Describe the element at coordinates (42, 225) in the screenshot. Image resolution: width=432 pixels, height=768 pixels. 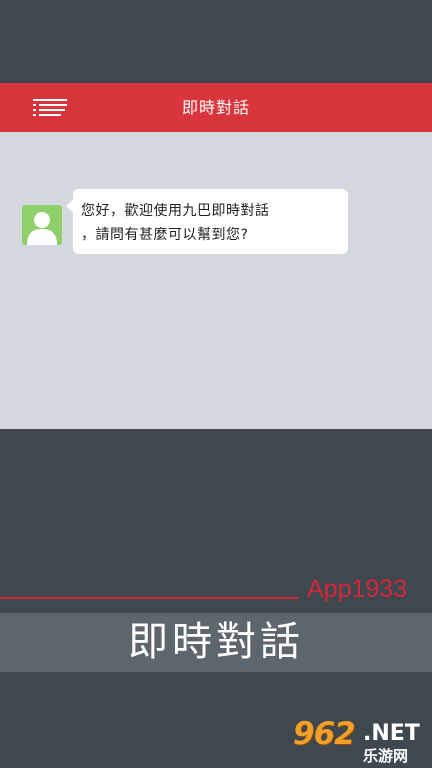
I see `user-avatar-icon` at that location.